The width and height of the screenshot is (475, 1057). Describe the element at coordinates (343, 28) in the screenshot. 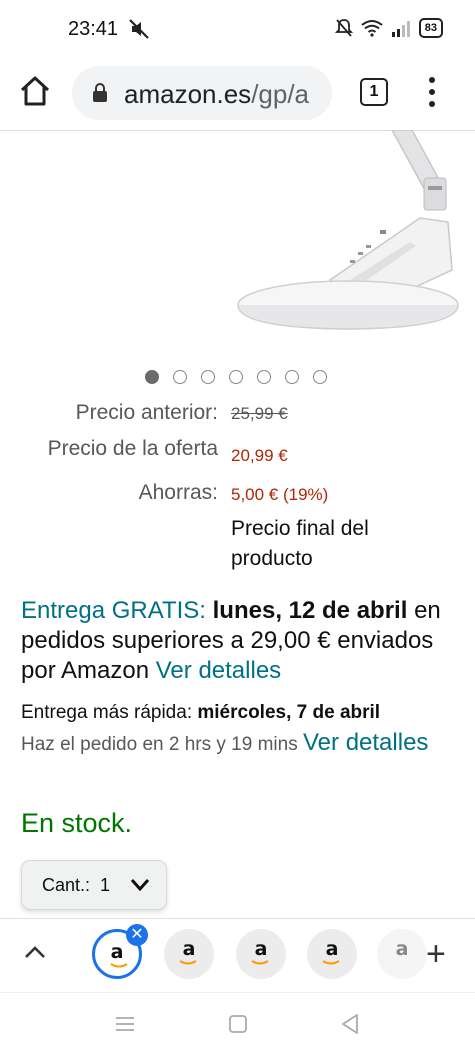

I see `notification-off-icon` at that location.